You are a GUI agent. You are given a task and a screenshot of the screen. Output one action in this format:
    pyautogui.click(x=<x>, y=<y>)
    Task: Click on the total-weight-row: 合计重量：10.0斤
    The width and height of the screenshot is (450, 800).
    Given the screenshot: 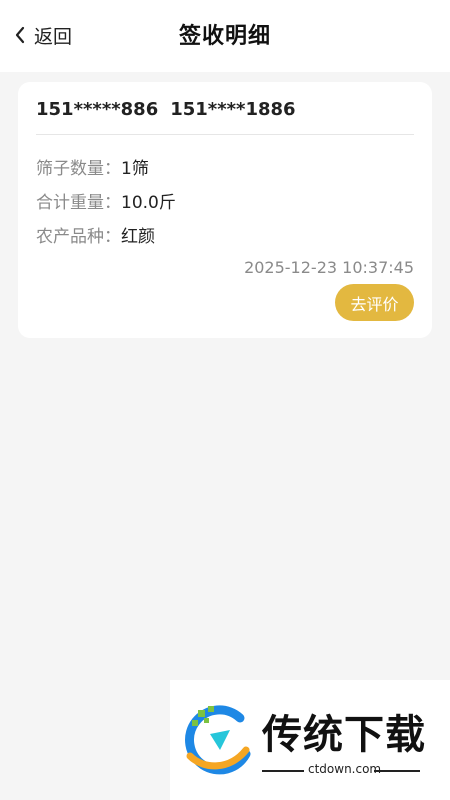 What is the action you would take?
    pyautogui.click(x=106, y=200)
    